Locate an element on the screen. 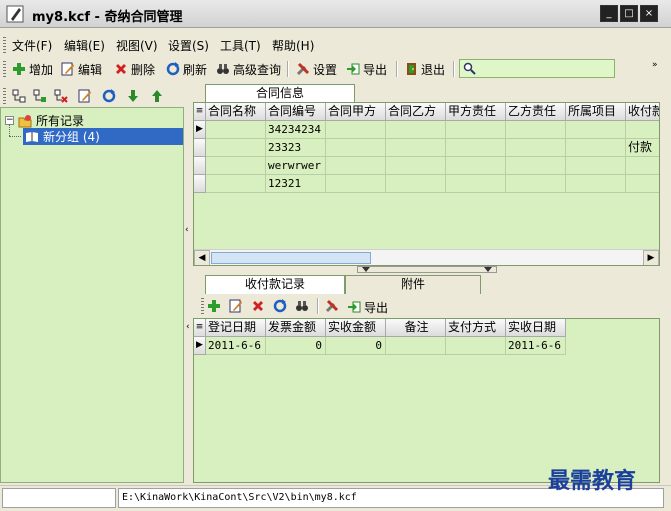  search-input is located at coordinates (537, 68).